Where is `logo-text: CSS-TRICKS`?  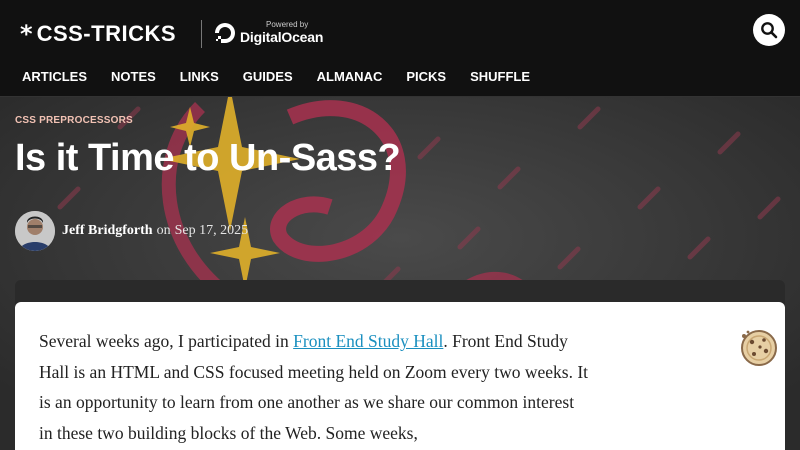 logo-text: CSS-TRICKS is located at coordinates (106, 33).